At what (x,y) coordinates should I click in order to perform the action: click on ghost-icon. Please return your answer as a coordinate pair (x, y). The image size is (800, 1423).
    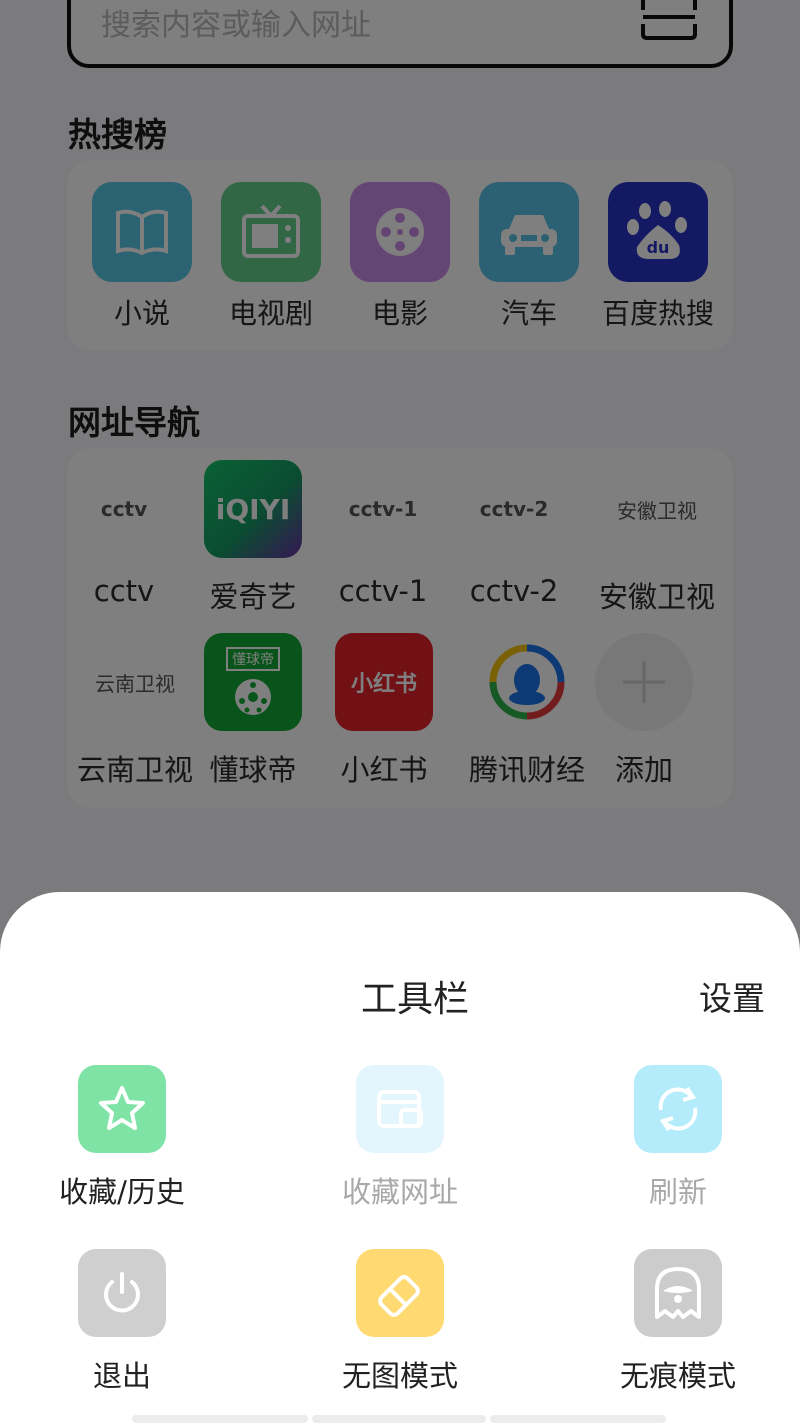
    Looking at the image, I should click on (678, 1293).